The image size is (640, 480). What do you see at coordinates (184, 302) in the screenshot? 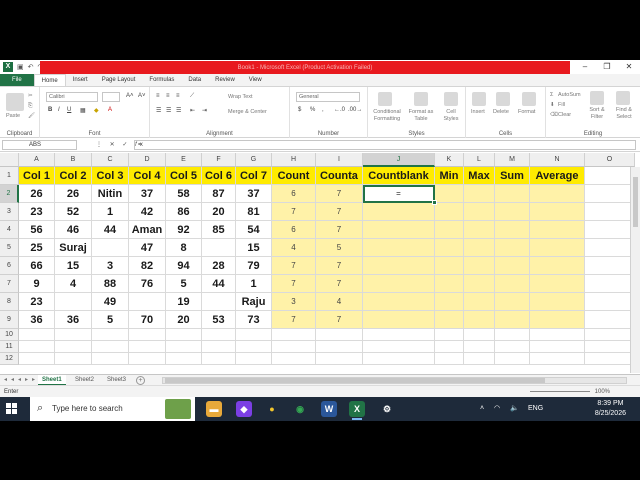
I see `cell-e8: 19` at bounding box center [184, 302].